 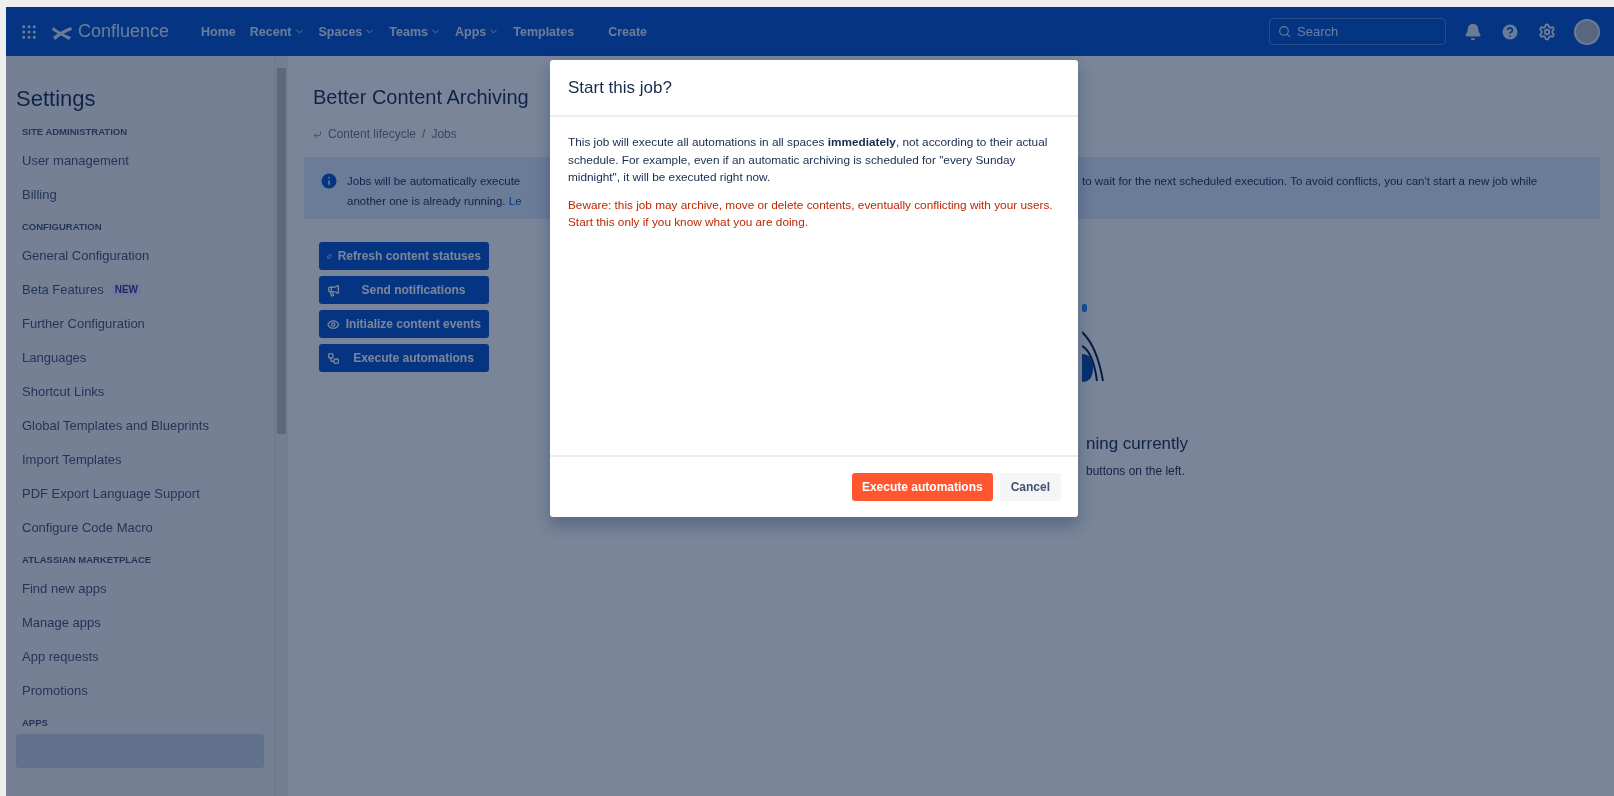 What do you see at coordinates (1136, 471) in the screenshot?
I see `empty-state-text: buttons on the left.` at bounding box center [1136, 471].